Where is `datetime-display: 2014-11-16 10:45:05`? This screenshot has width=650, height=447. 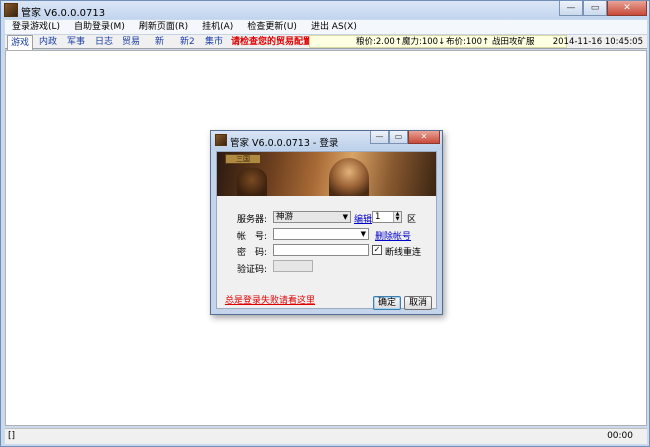
datetime-display: 2014-11-16 10:45:05 is located at coordinates (597, 42).